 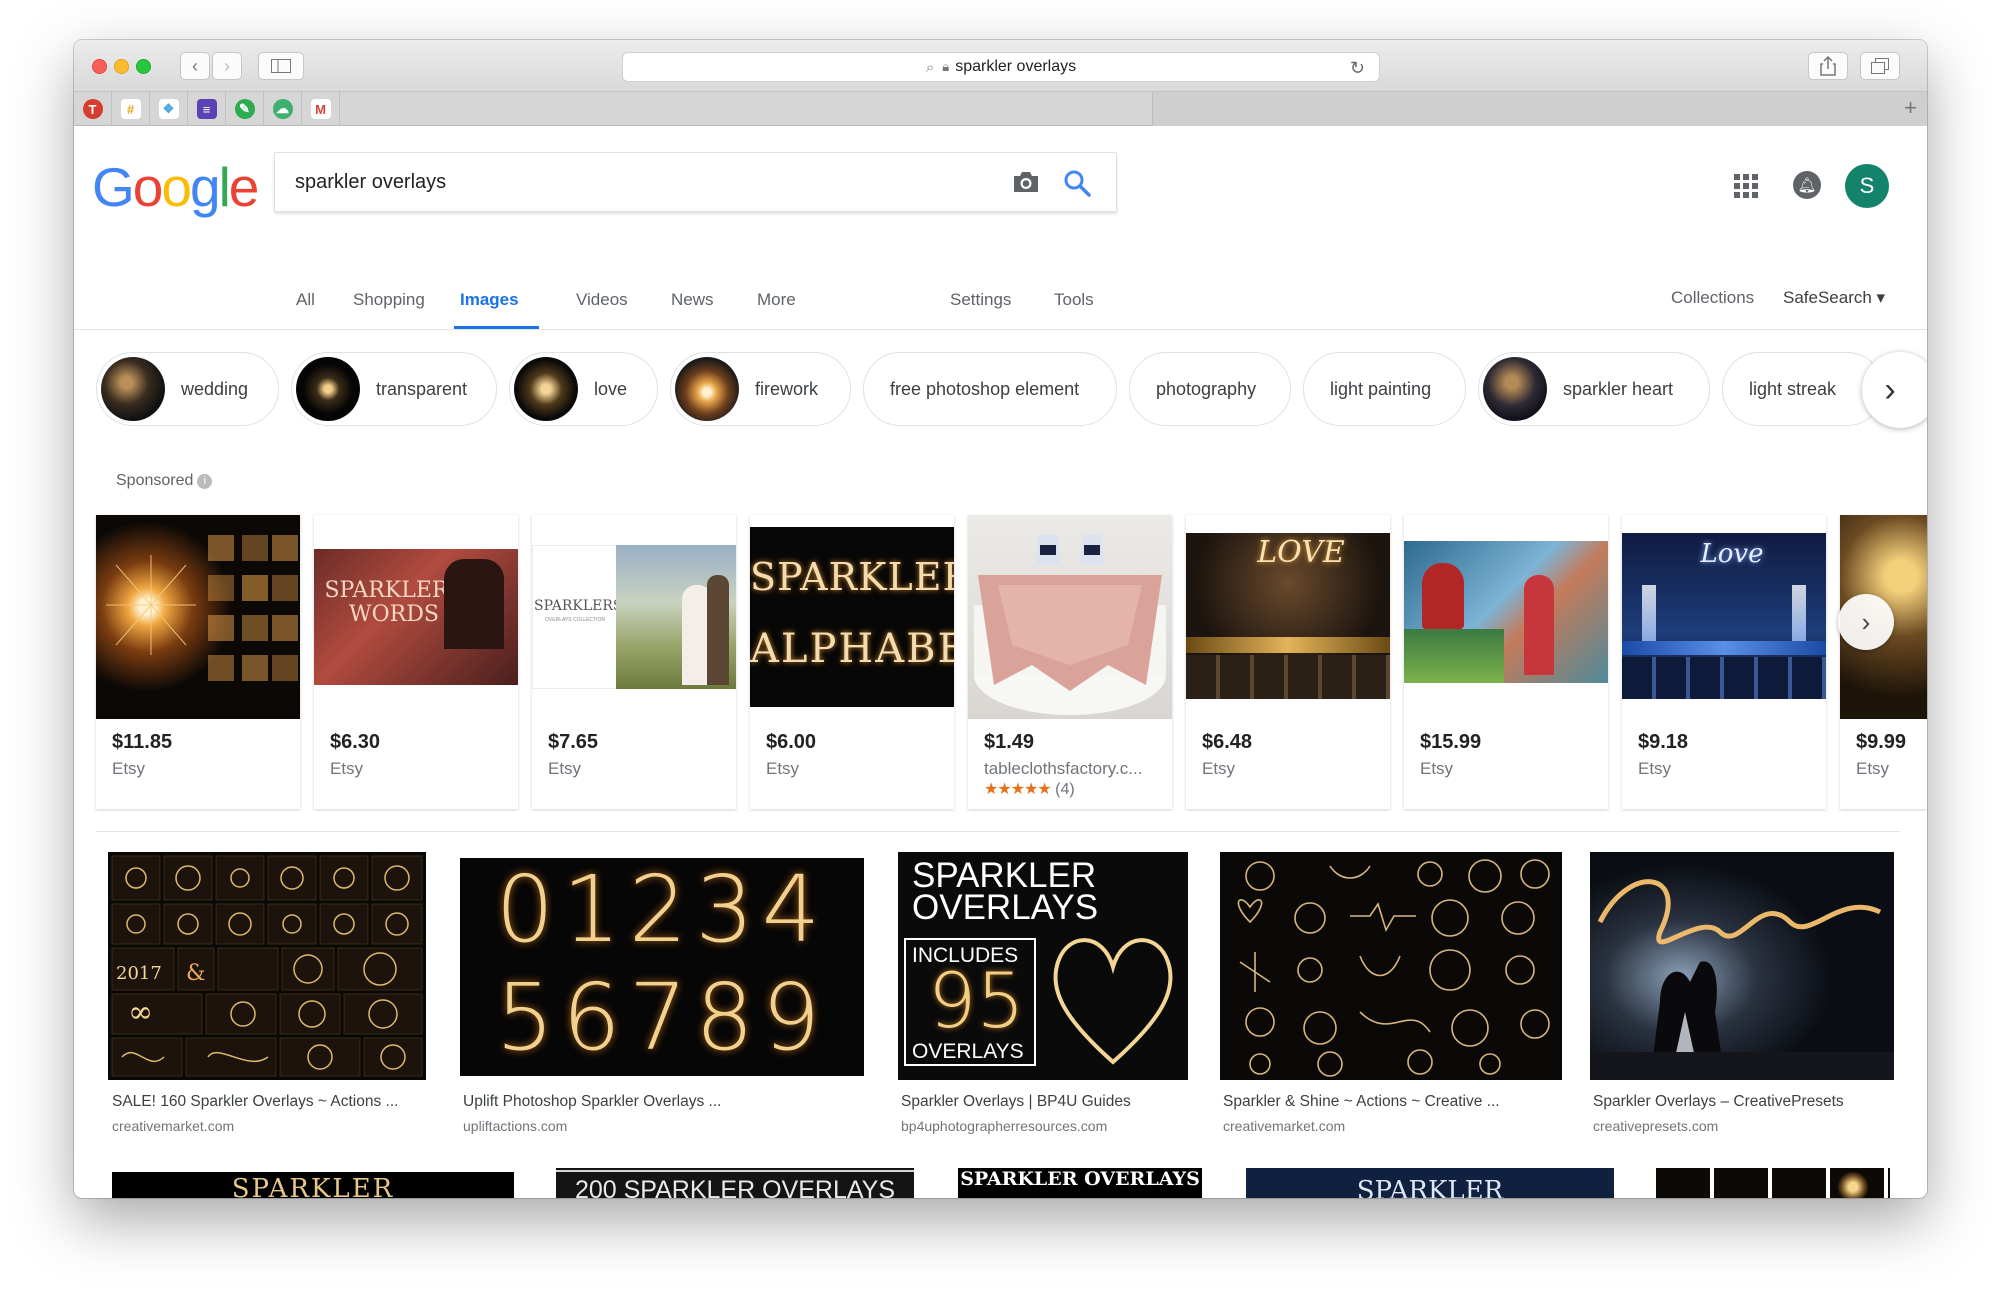 What do you see at coordinates (164, 481) in the screenshot?
I see `sponsored-label: Sponsored i` at bounding box center [164, 481].